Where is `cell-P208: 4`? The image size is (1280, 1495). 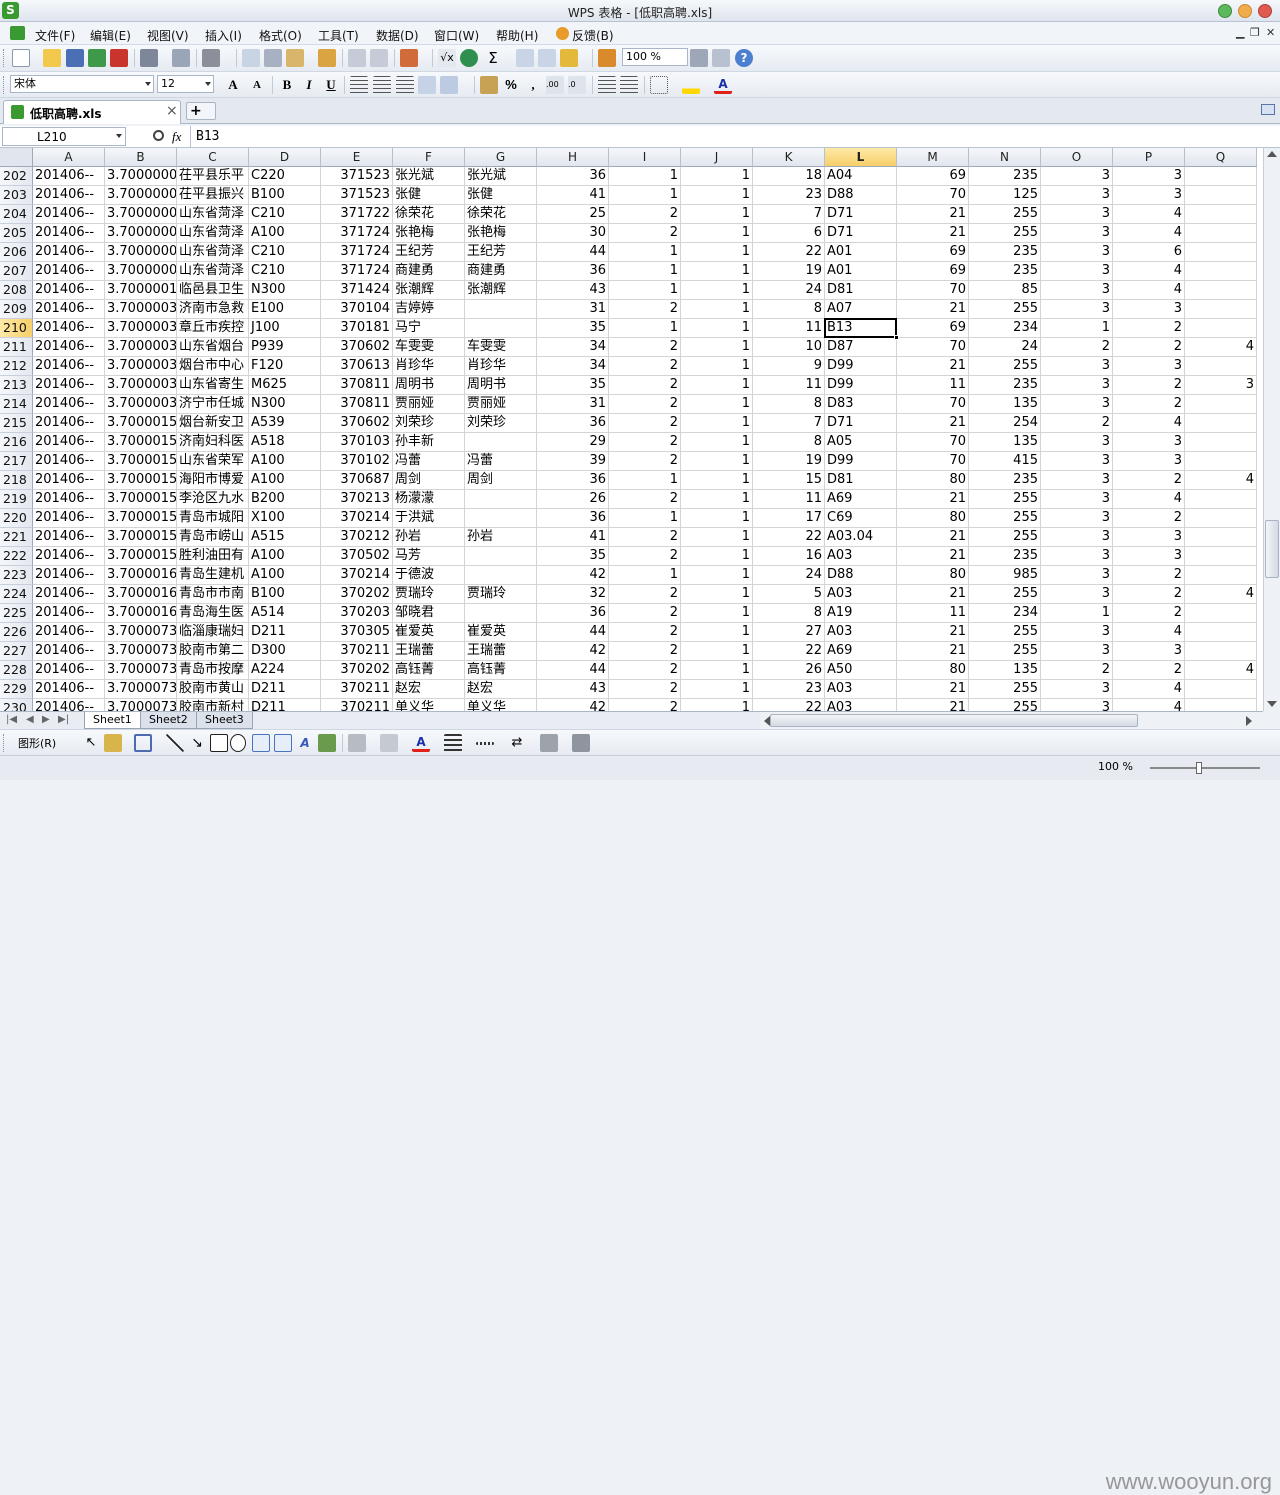
cell-P208: 4 is located at coordinates (1149, 290).